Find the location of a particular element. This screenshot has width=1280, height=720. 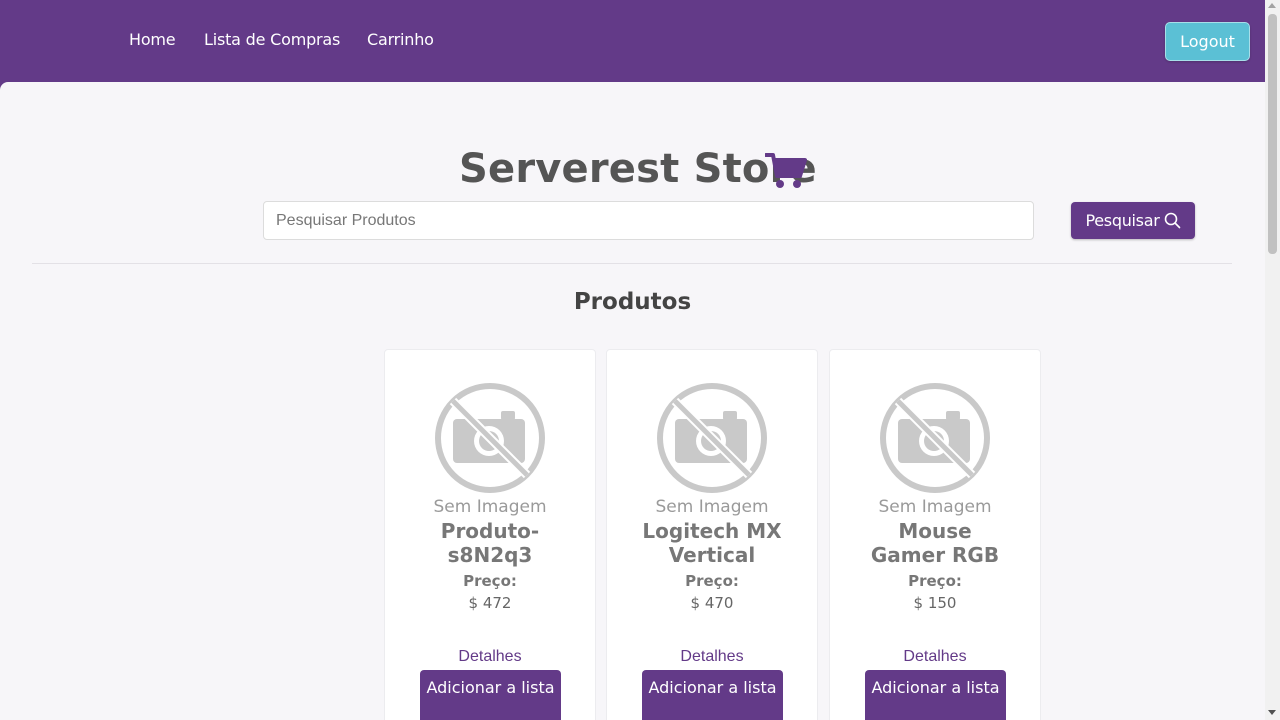

logout-button: Logout is located at coordinates (1207, 41).